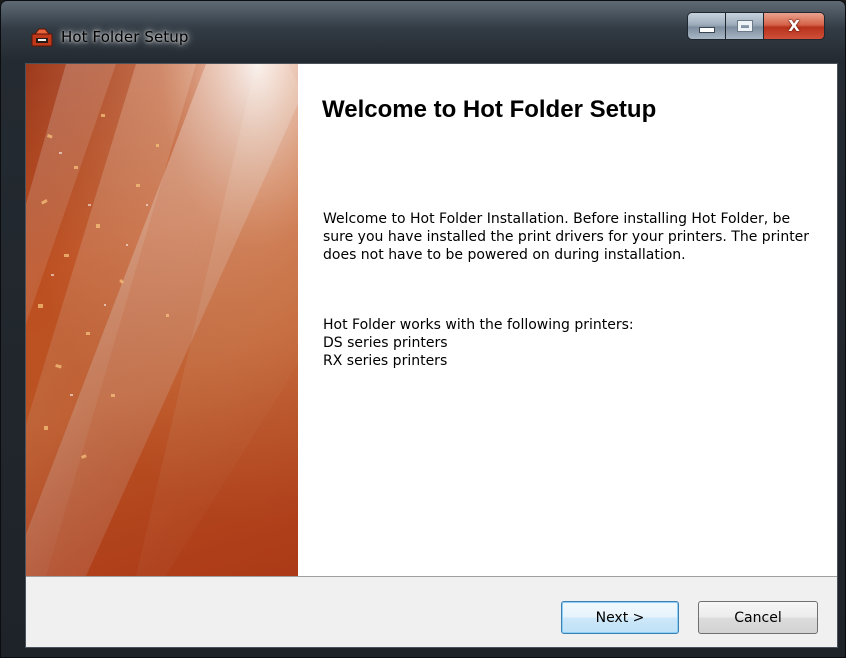 Image resolution: width=846 pixels, height=658 pixels. I want to click on minimize-icon, so click(706, 30).